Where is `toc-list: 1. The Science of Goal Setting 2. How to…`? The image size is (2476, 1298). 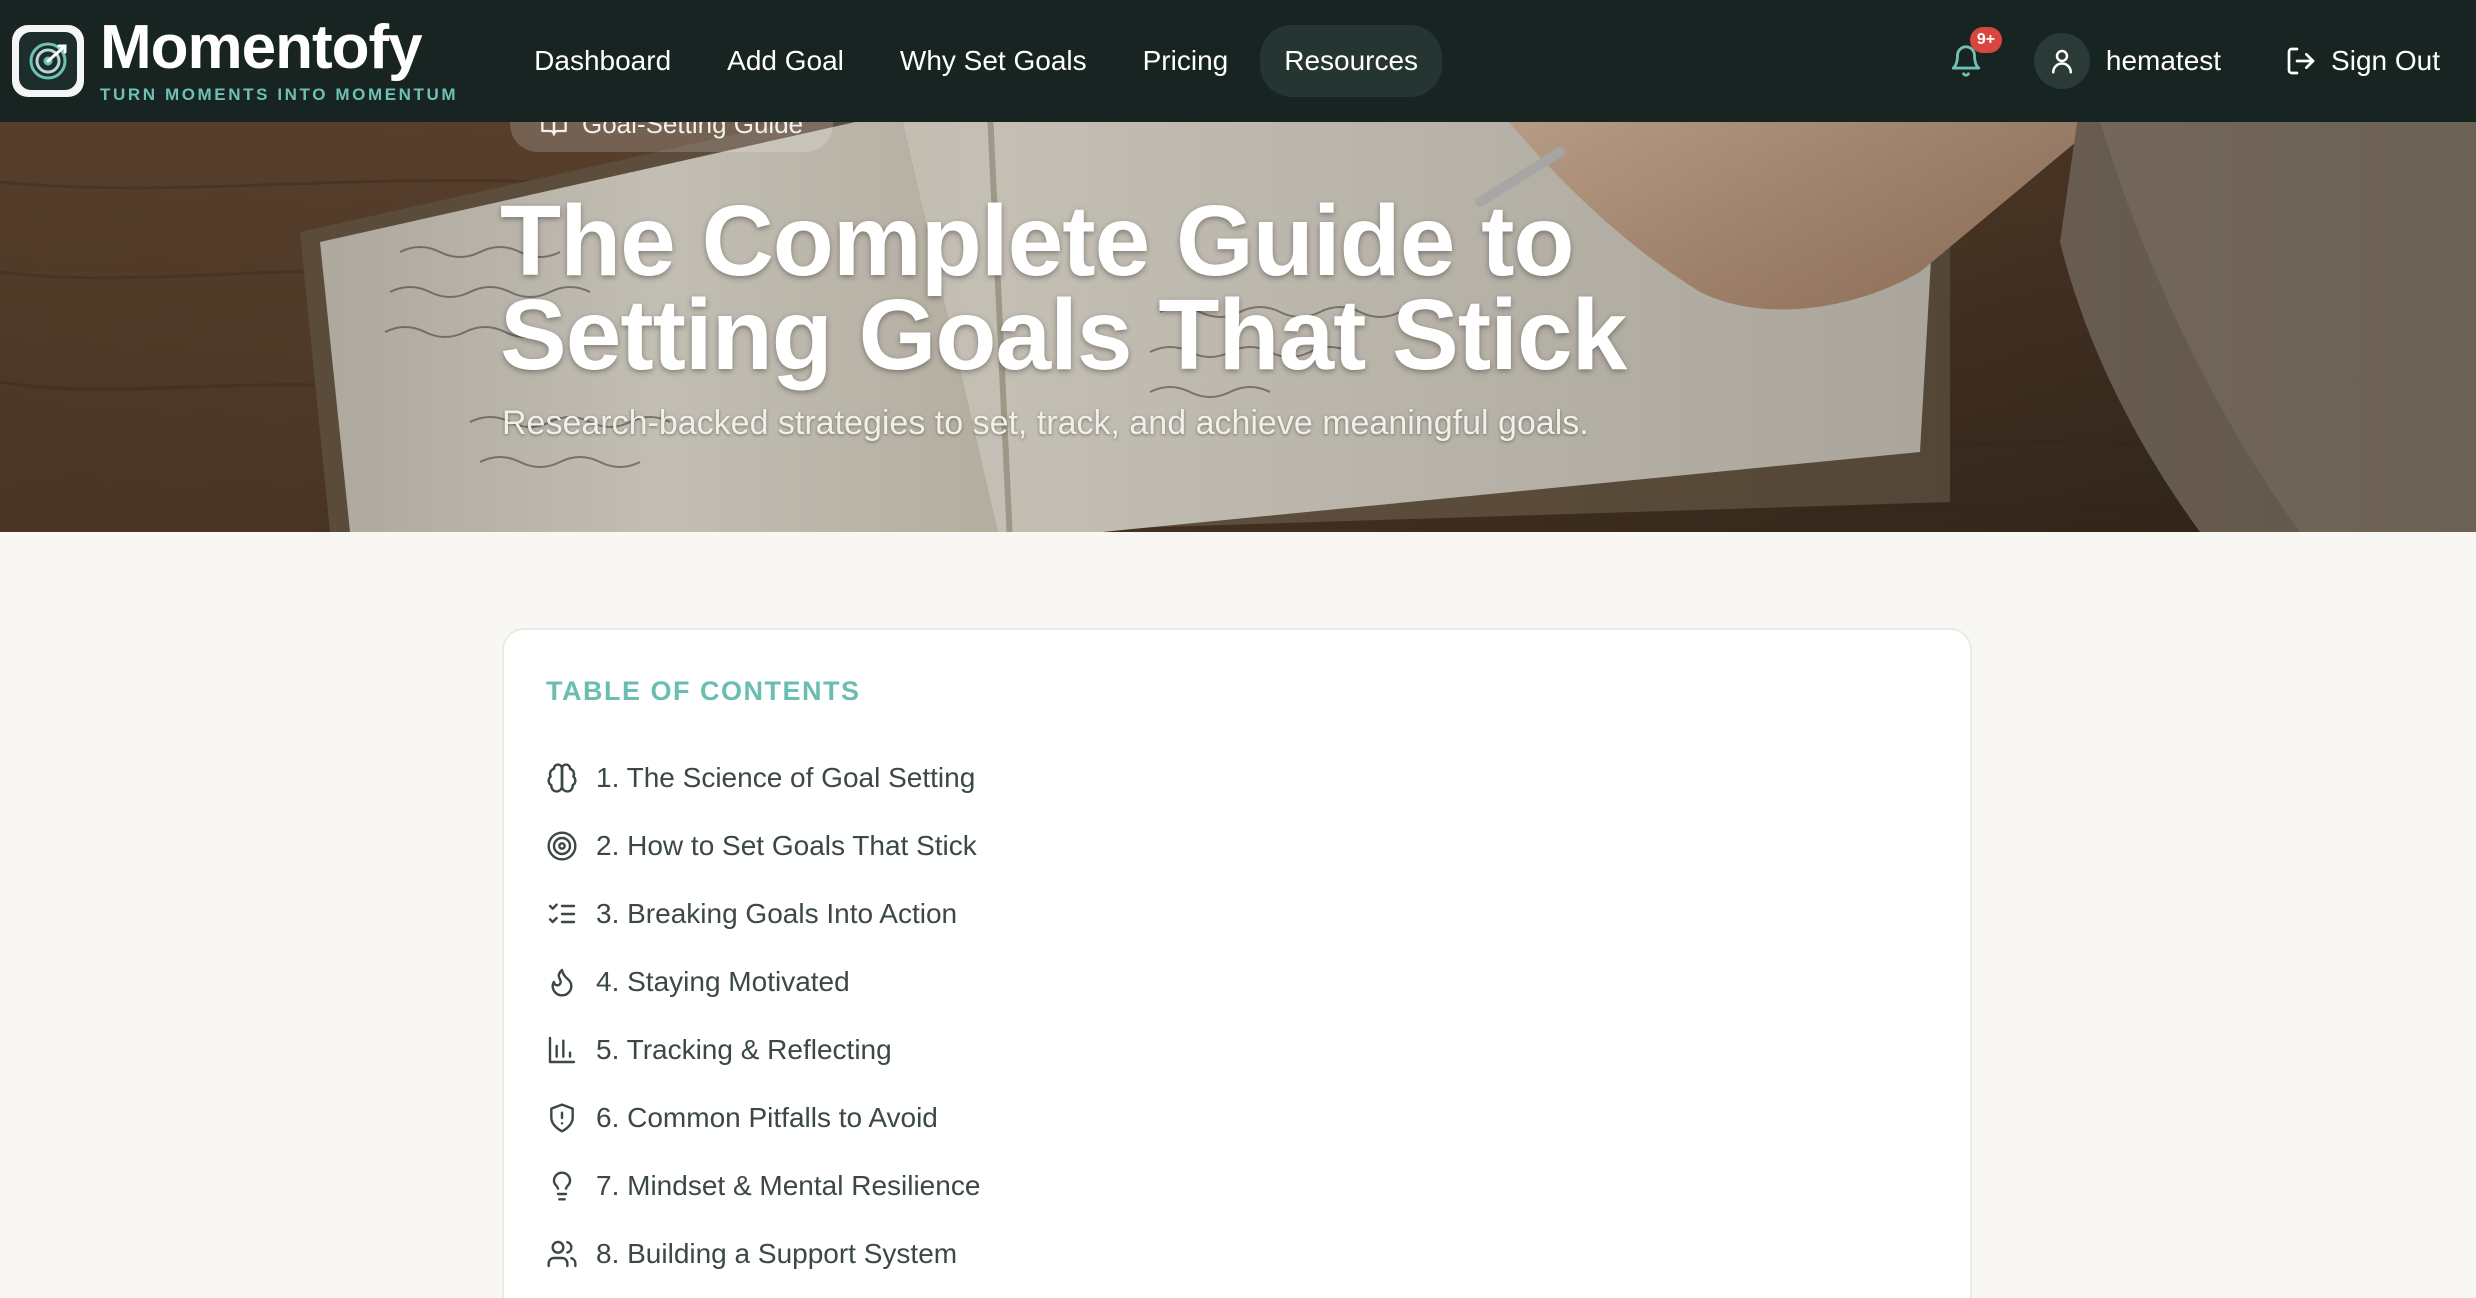
toc-list: 1. The Science of Goal Setting 2. How to… is located at coordinates (762, 1016).